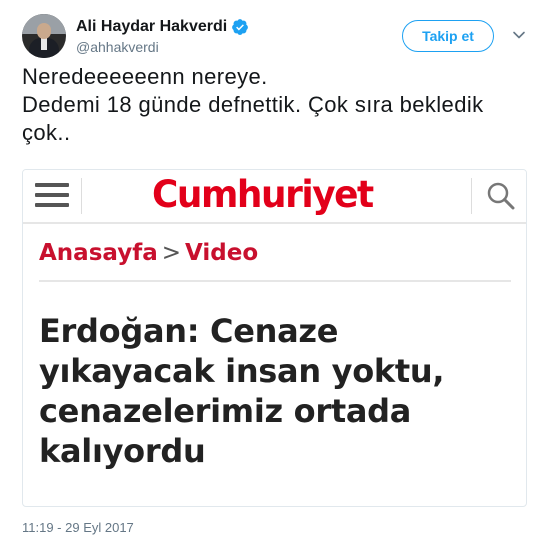 This screenshot has width=549, height=545. I want to click on headline-line: cenazelerimiz ortada, so click(225, 411).